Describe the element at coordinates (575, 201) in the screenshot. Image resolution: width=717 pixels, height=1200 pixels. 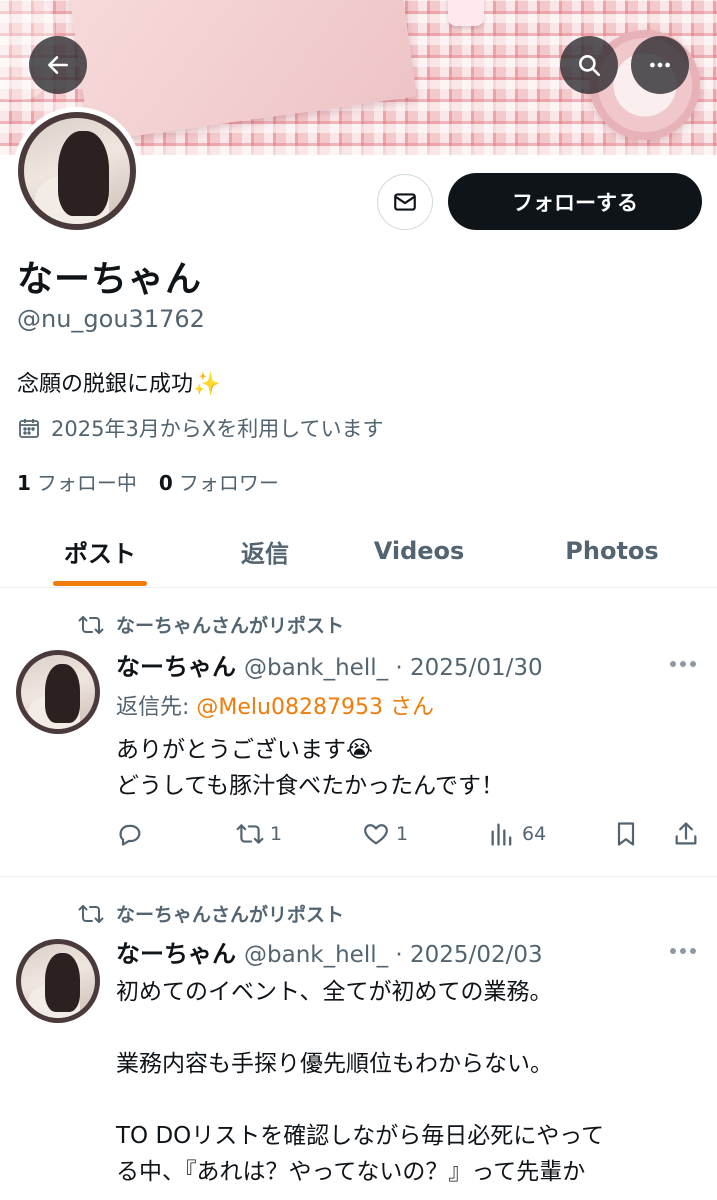
I see `follow-button: フォローする` at that location.